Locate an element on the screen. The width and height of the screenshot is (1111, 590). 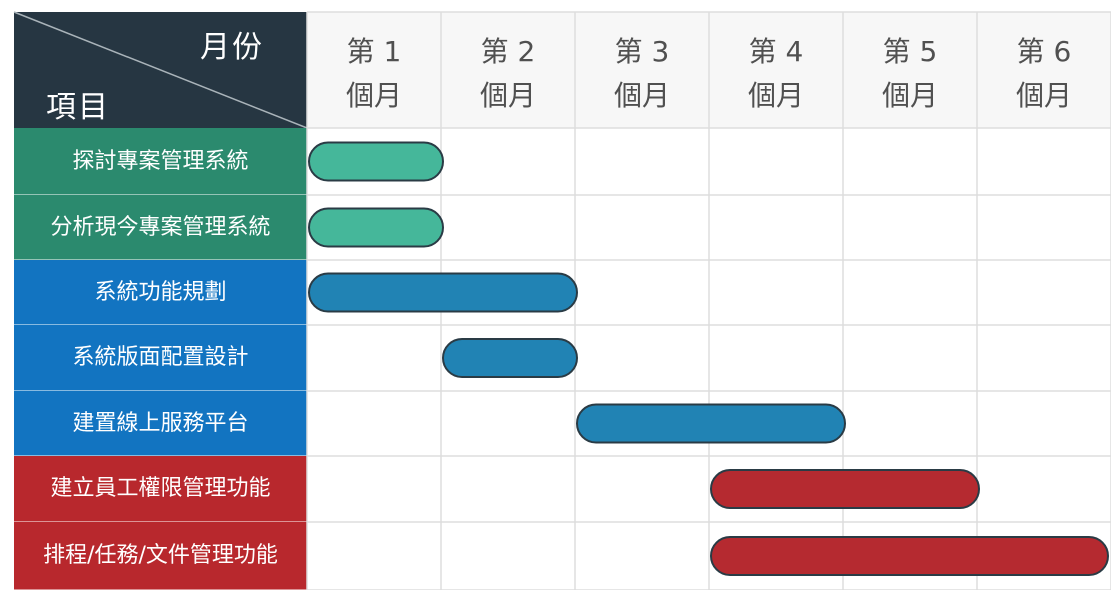
task-label: 分析現今專案管理系統 is located at coordinates (160, 227).